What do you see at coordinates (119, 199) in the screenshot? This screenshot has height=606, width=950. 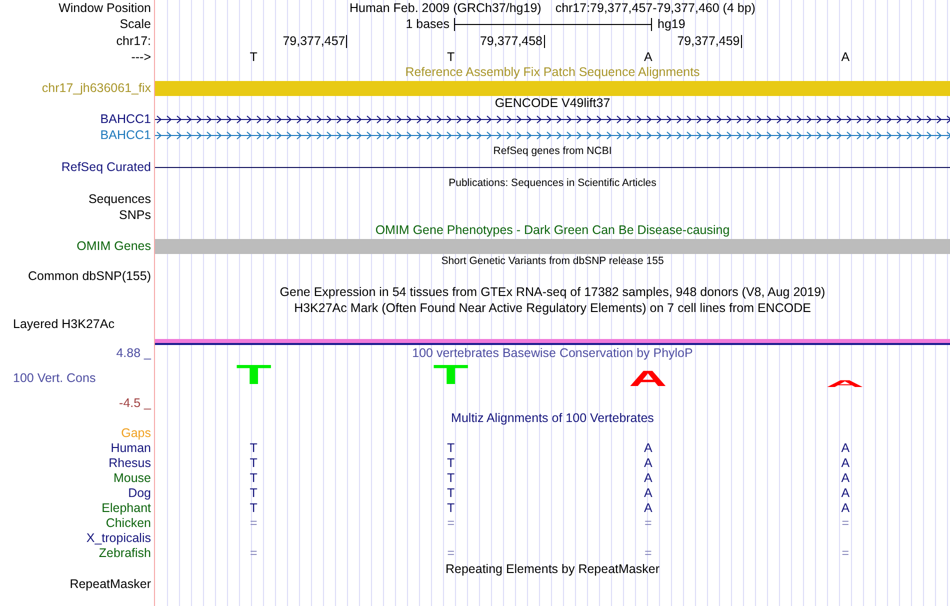 I see `track-label: Sequences` at bounding box center [119, 199].